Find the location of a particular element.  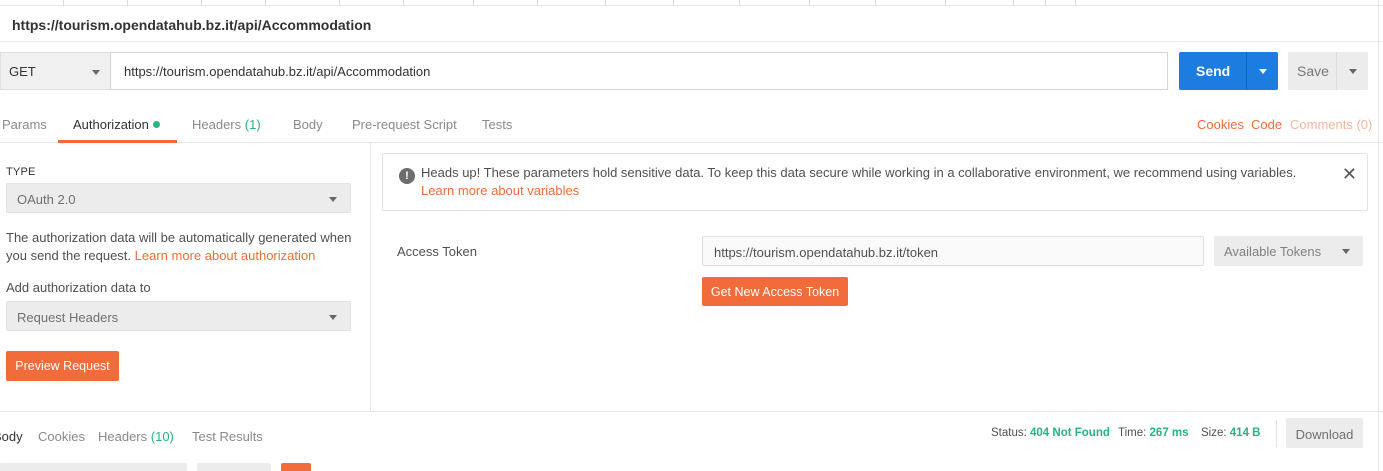

time-readout: Time: 267 ms is located at coordinates (1153, 433).